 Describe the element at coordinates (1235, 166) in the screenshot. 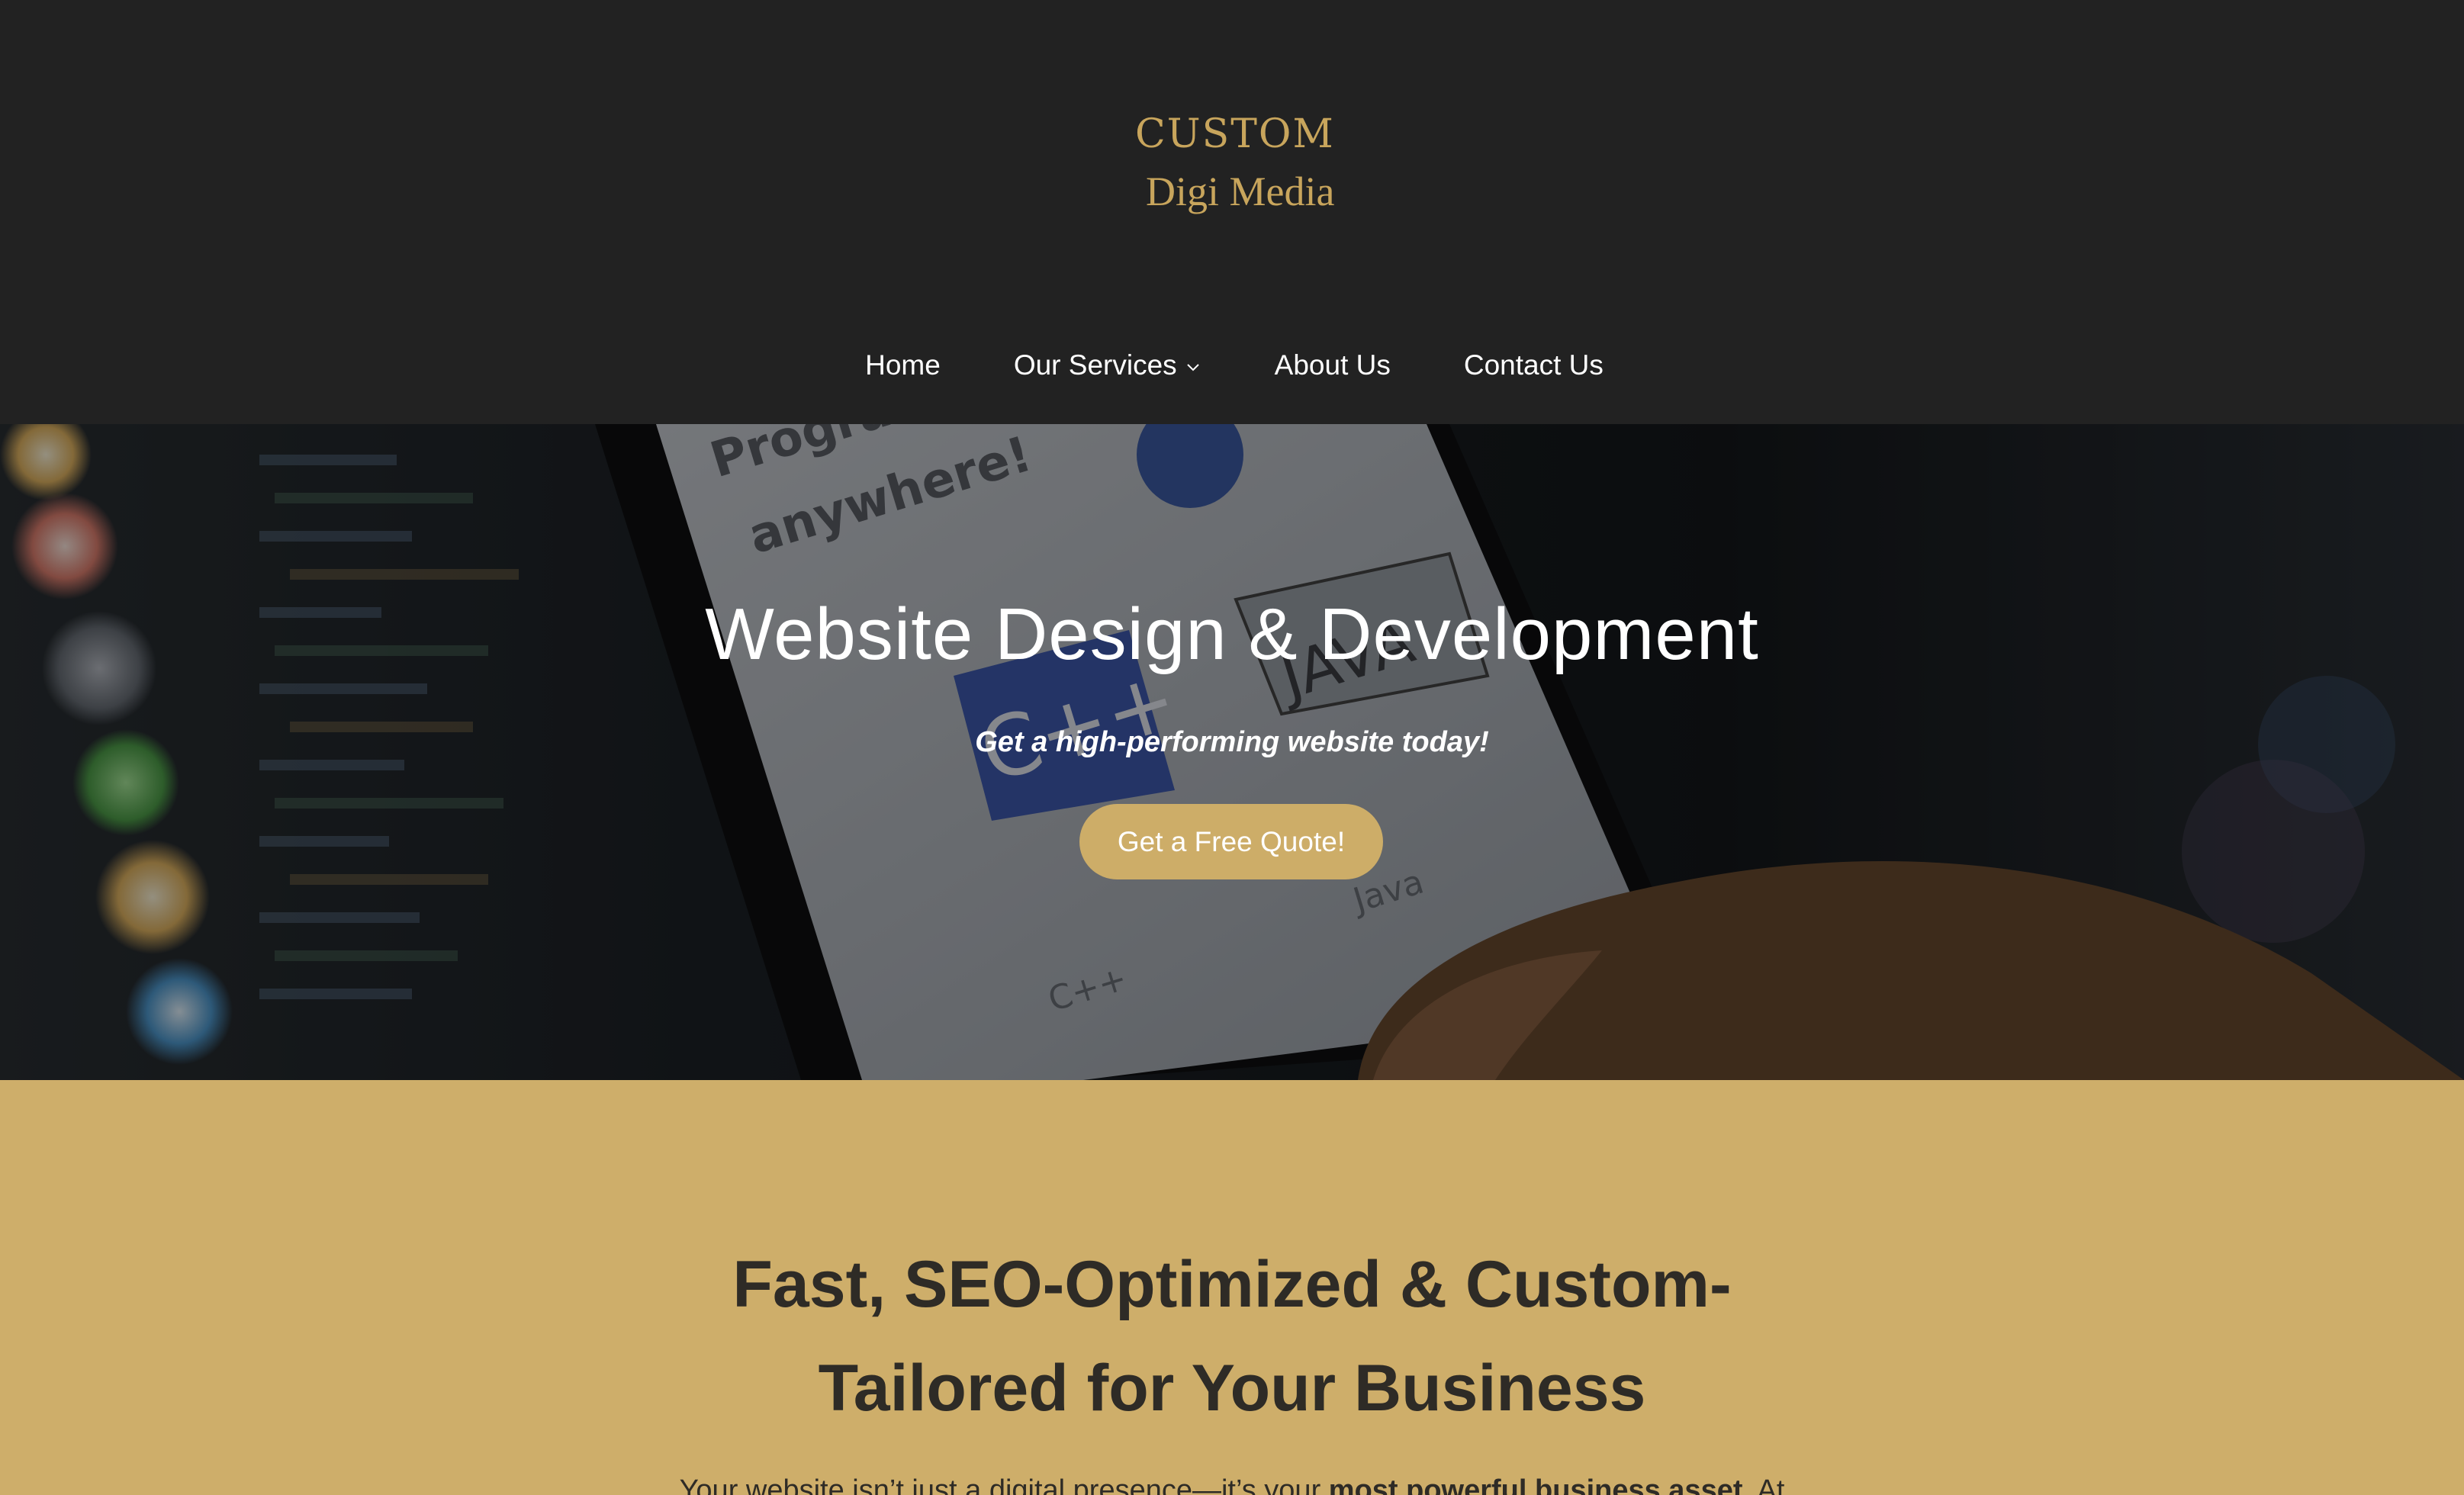

I see `brand-logo: CUSTOM Digi Media` at that location.